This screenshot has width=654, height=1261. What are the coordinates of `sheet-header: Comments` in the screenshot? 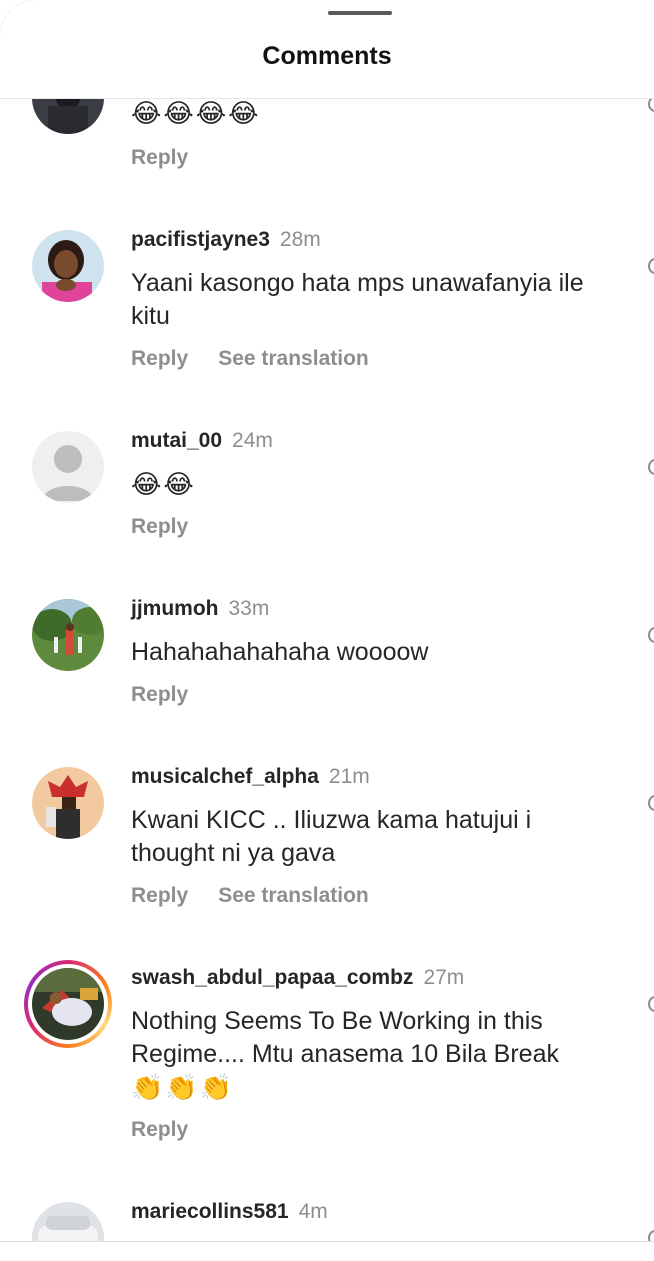 It's located at (327, 49).